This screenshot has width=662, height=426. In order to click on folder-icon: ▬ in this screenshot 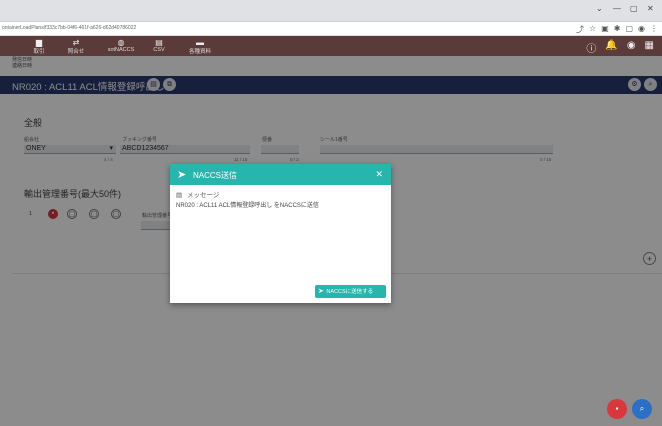, I will do `click(200, 42)`.